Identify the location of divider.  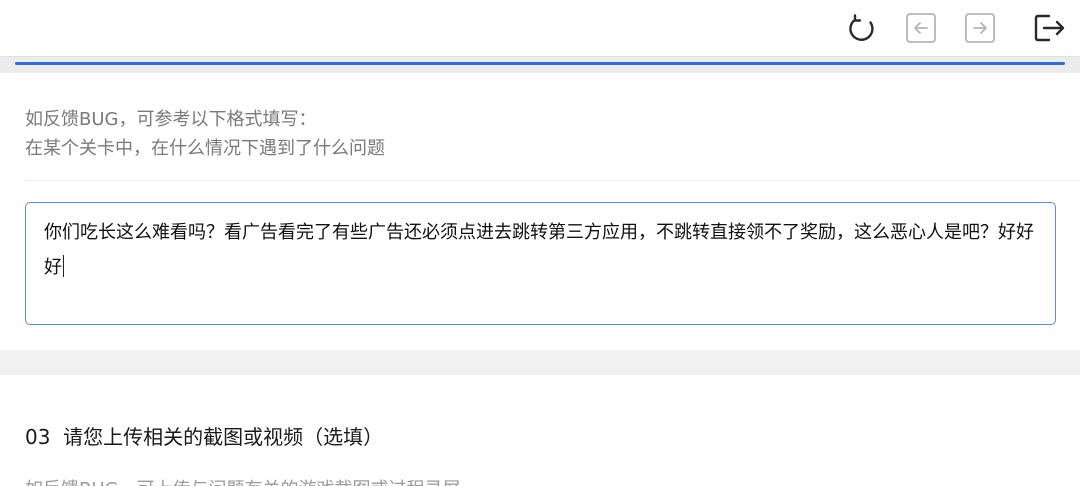
(552, 180).